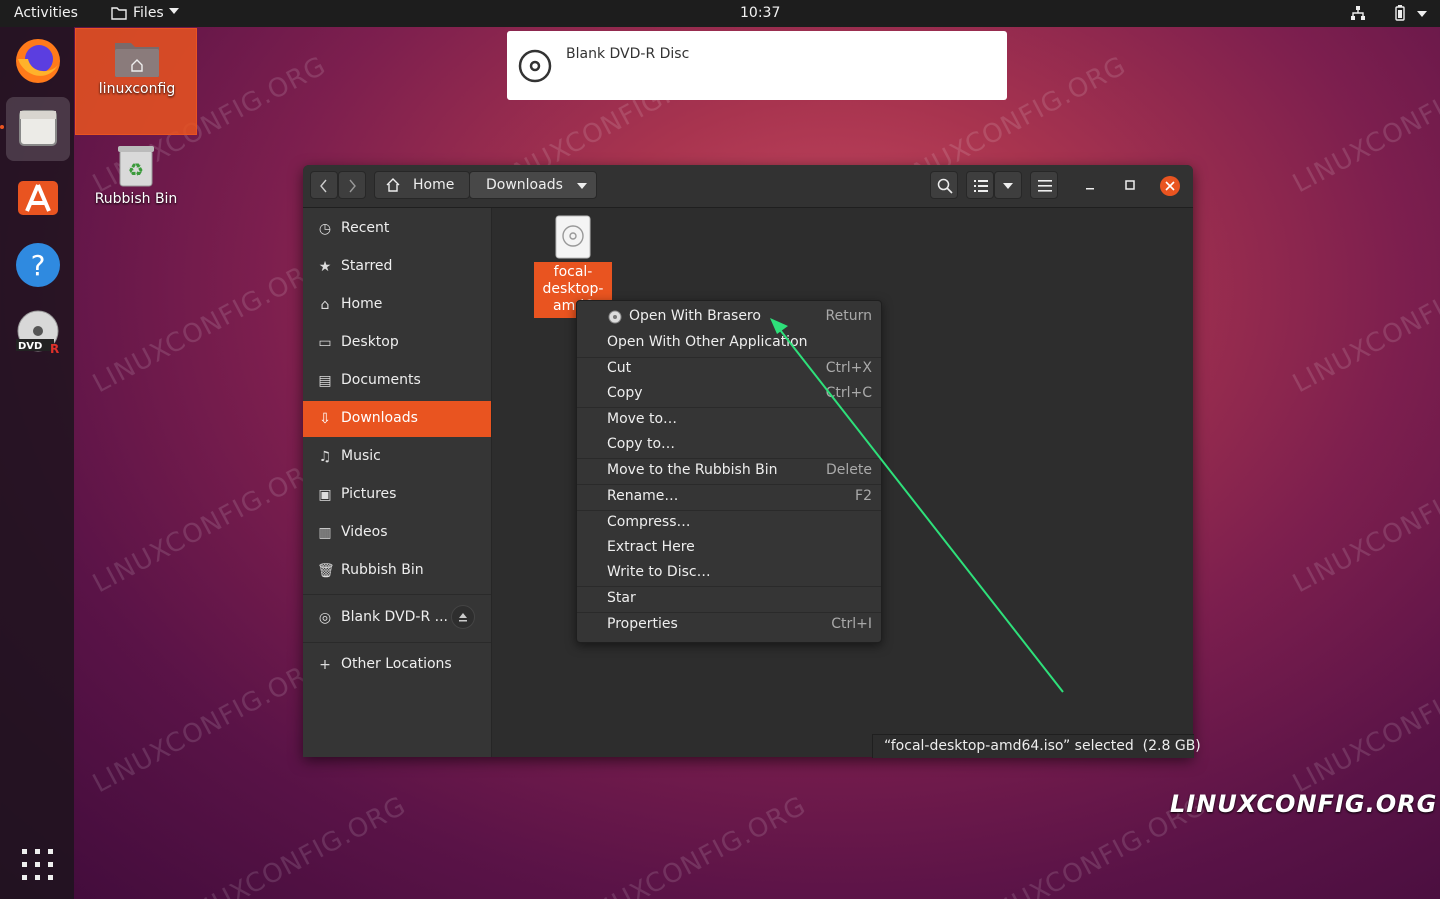 The width and height of the screenshot is (1440, 899). Describe the element at coordinates (729, 548) in the screenshot. I see `menu-item-extract-here: Extract Here` at that location.